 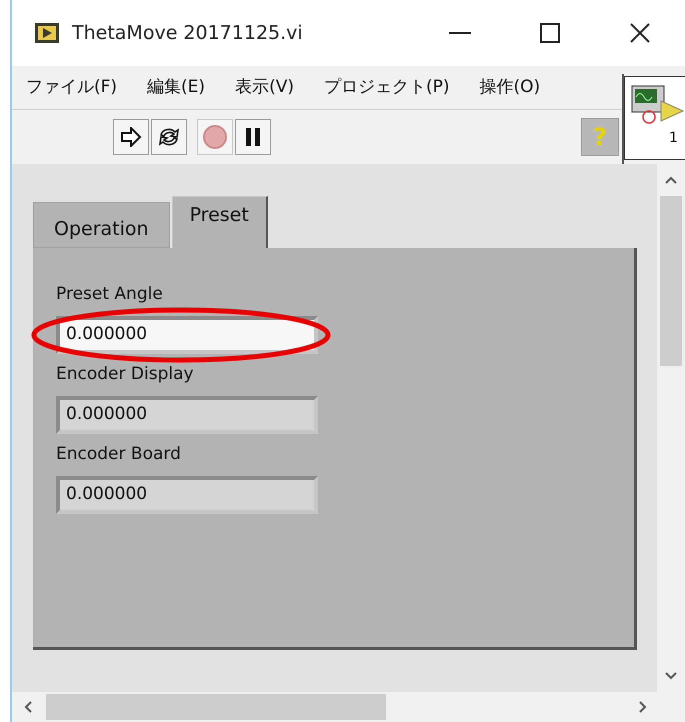 I want to click on connector-label: 1, so click(x=673, y=138).